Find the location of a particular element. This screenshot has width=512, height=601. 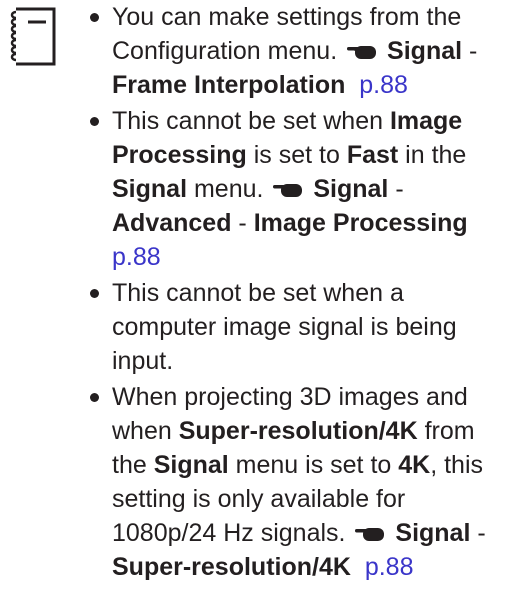

ref-item: Super-resolution/4K is located at coordinates (231, 567).